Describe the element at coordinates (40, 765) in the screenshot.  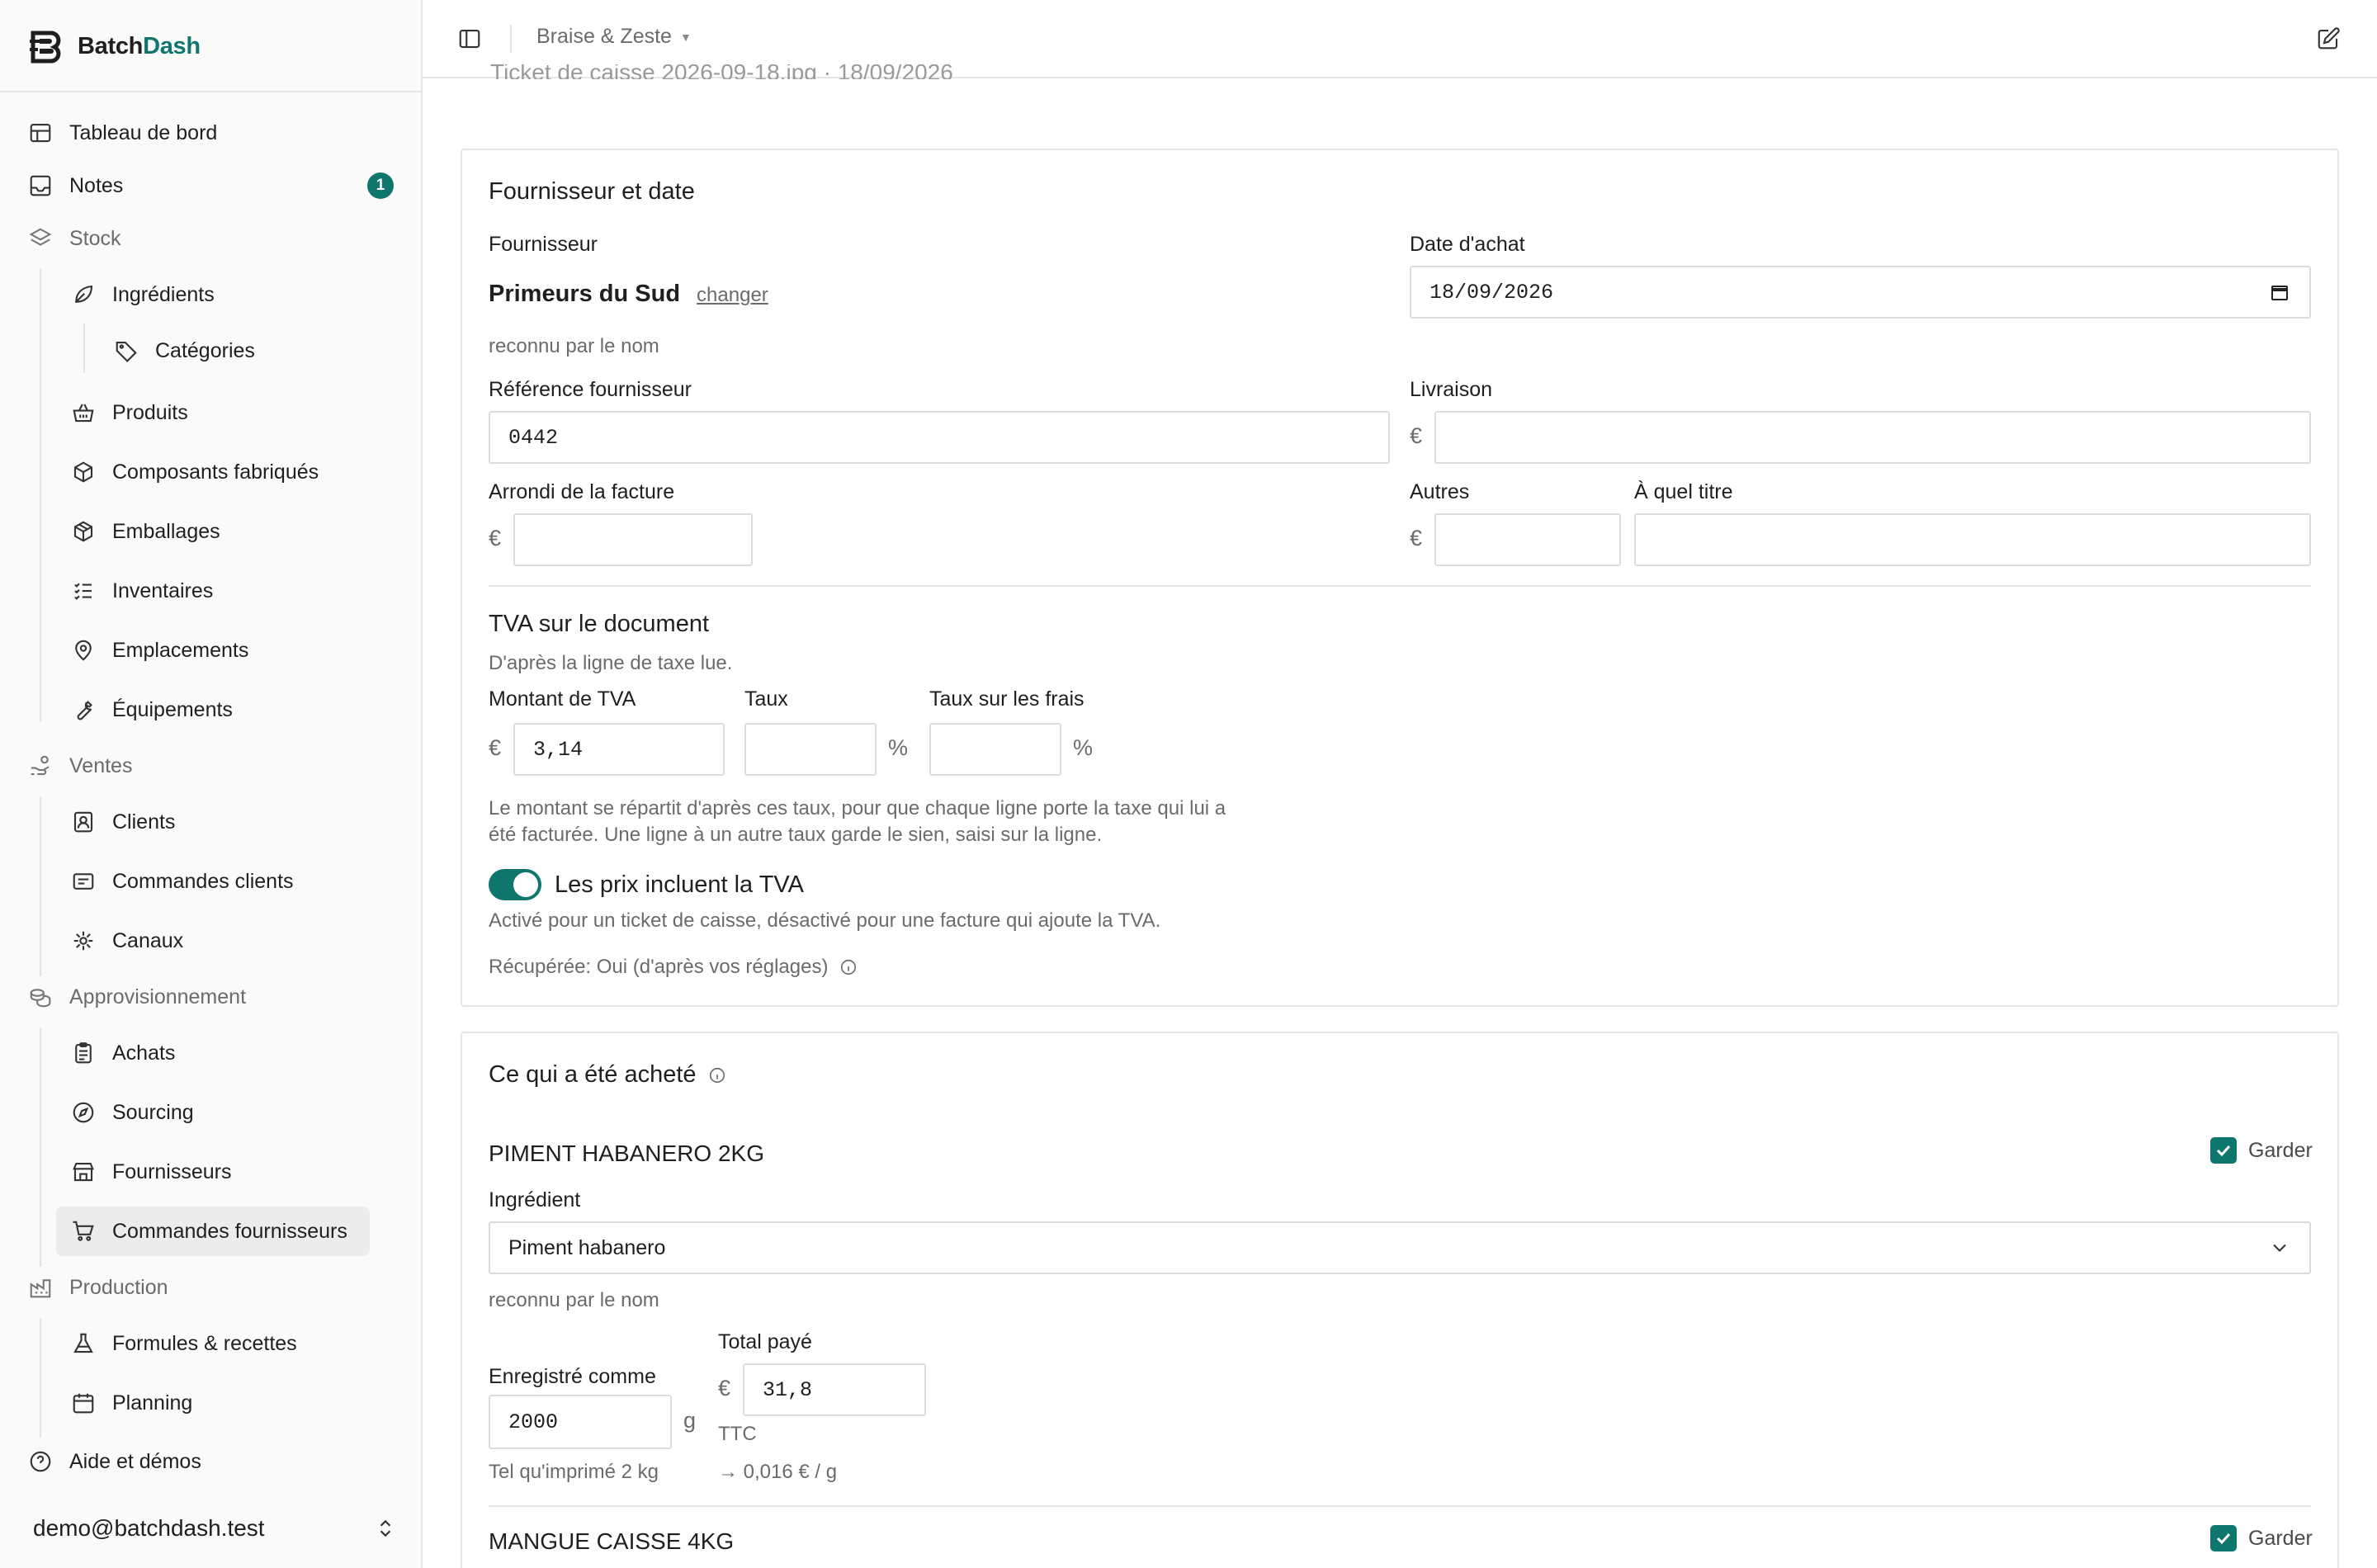
I see `hand-coins-icon` at that location.